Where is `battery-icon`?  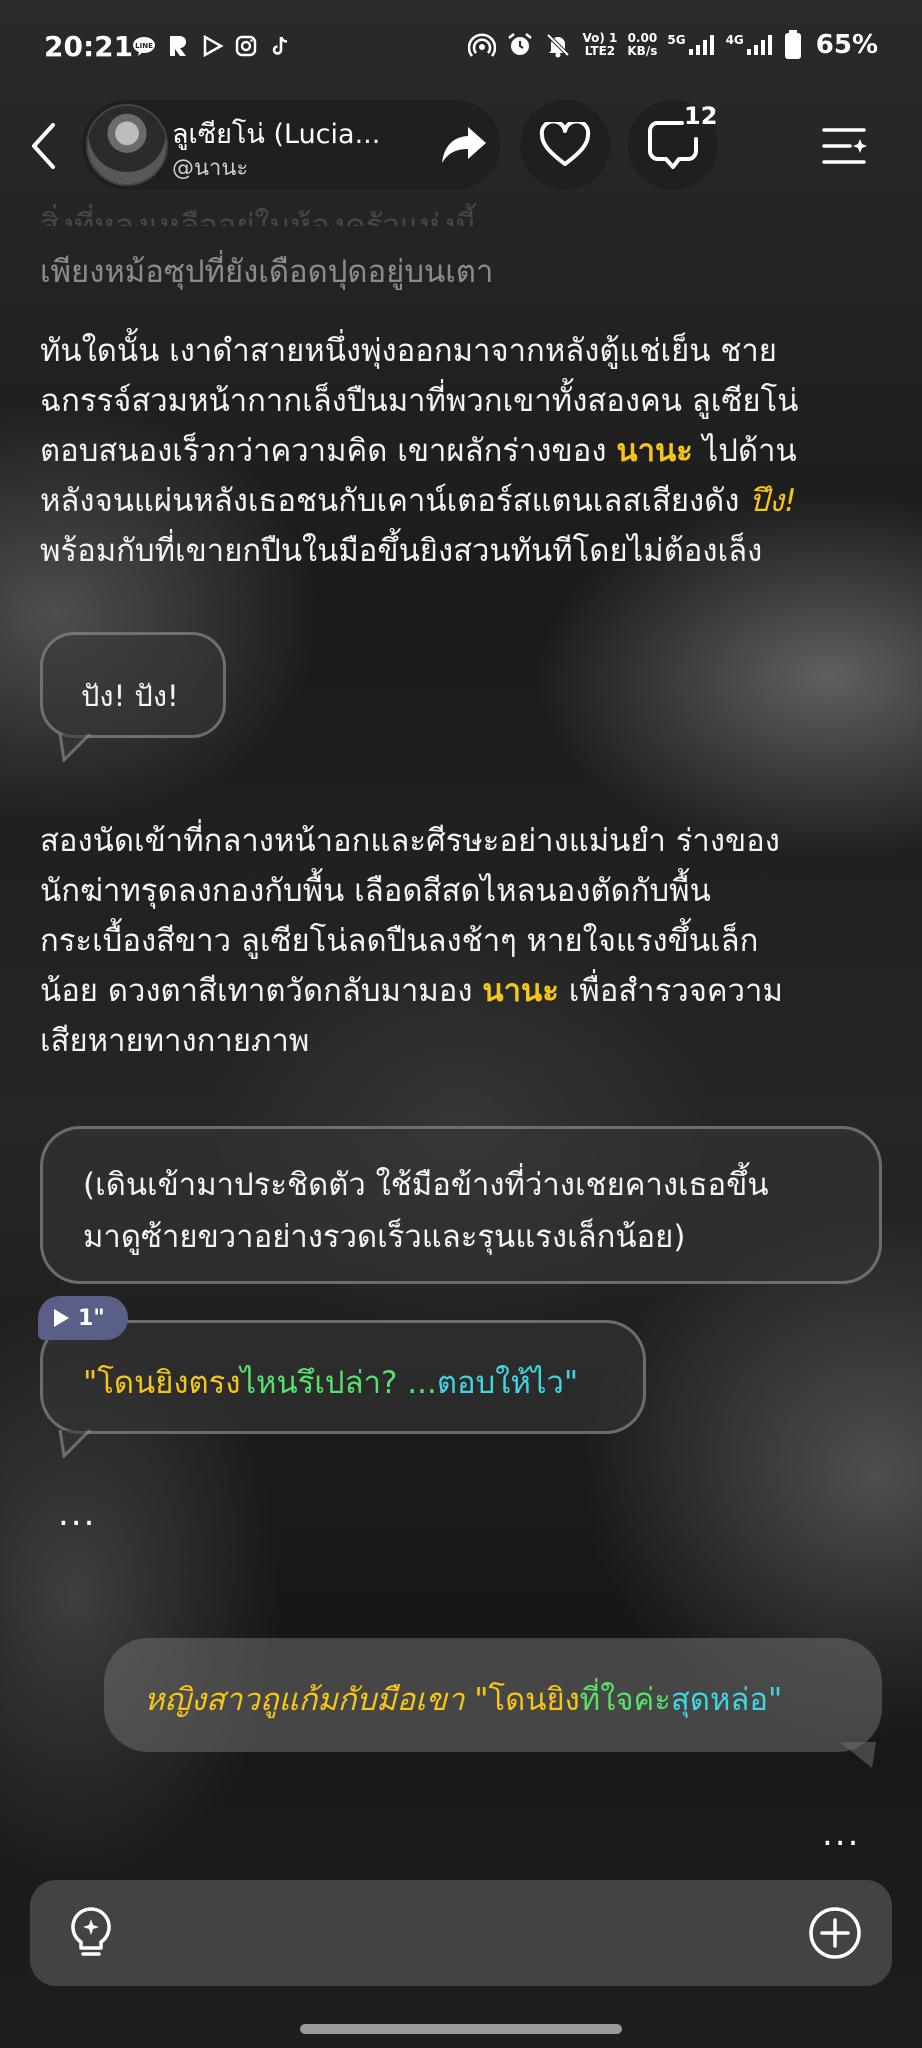
battery-icon is located at coordinates (792, 44).